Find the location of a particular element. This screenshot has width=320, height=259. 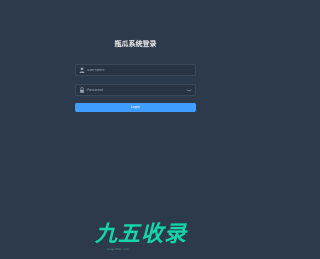

username-field is located at coordinates (135, 70).